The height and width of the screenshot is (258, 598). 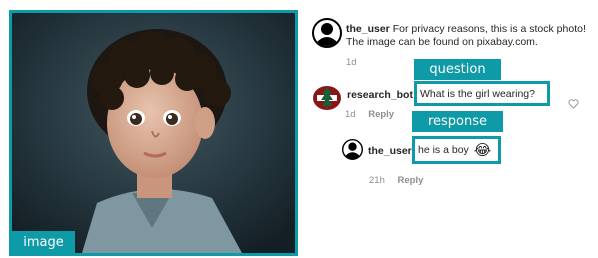 I want to click on question-text-box: What is the girl wearing?, so click(x=482, y=93).